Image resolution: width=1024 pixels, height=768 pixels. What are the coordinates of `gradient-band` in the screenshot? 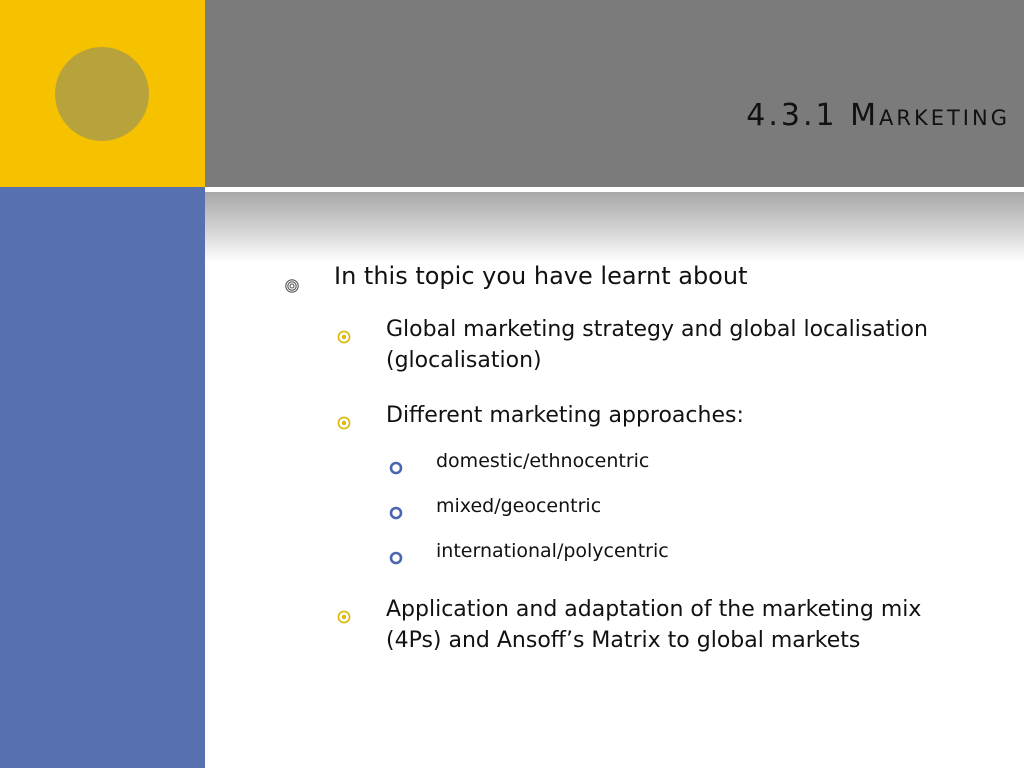 It's located at (614, 227).